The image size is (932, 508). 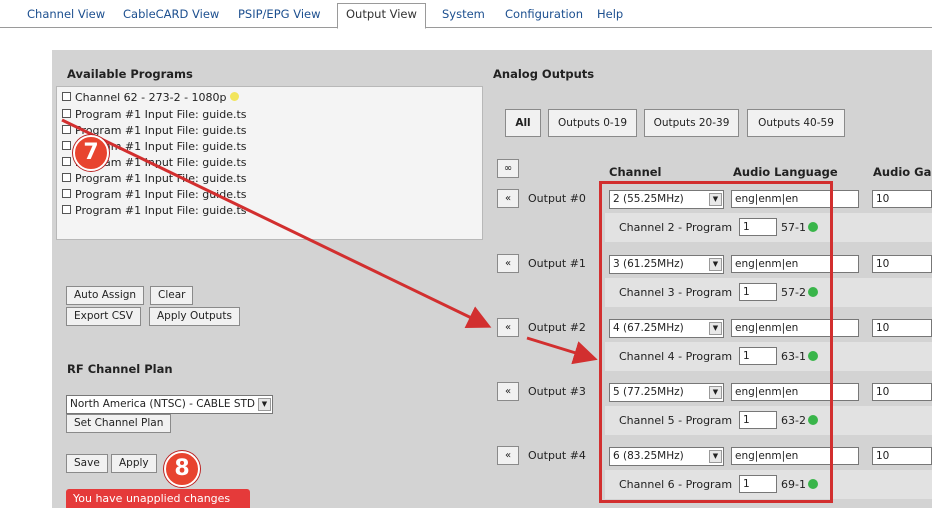 What do you see at coordinates (91, 153) in the screenshot?
I see `callout-badge-7: 7` at bounding box center [91, 153].